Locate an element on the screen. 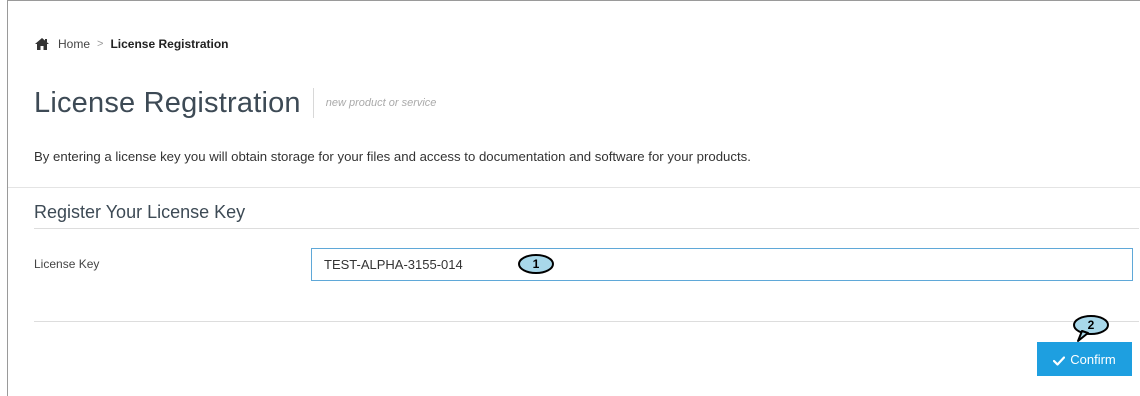 The height and width of the screenshot is (396, 1140). confirm-label: Confirm is located at coordinates (1093, 359).